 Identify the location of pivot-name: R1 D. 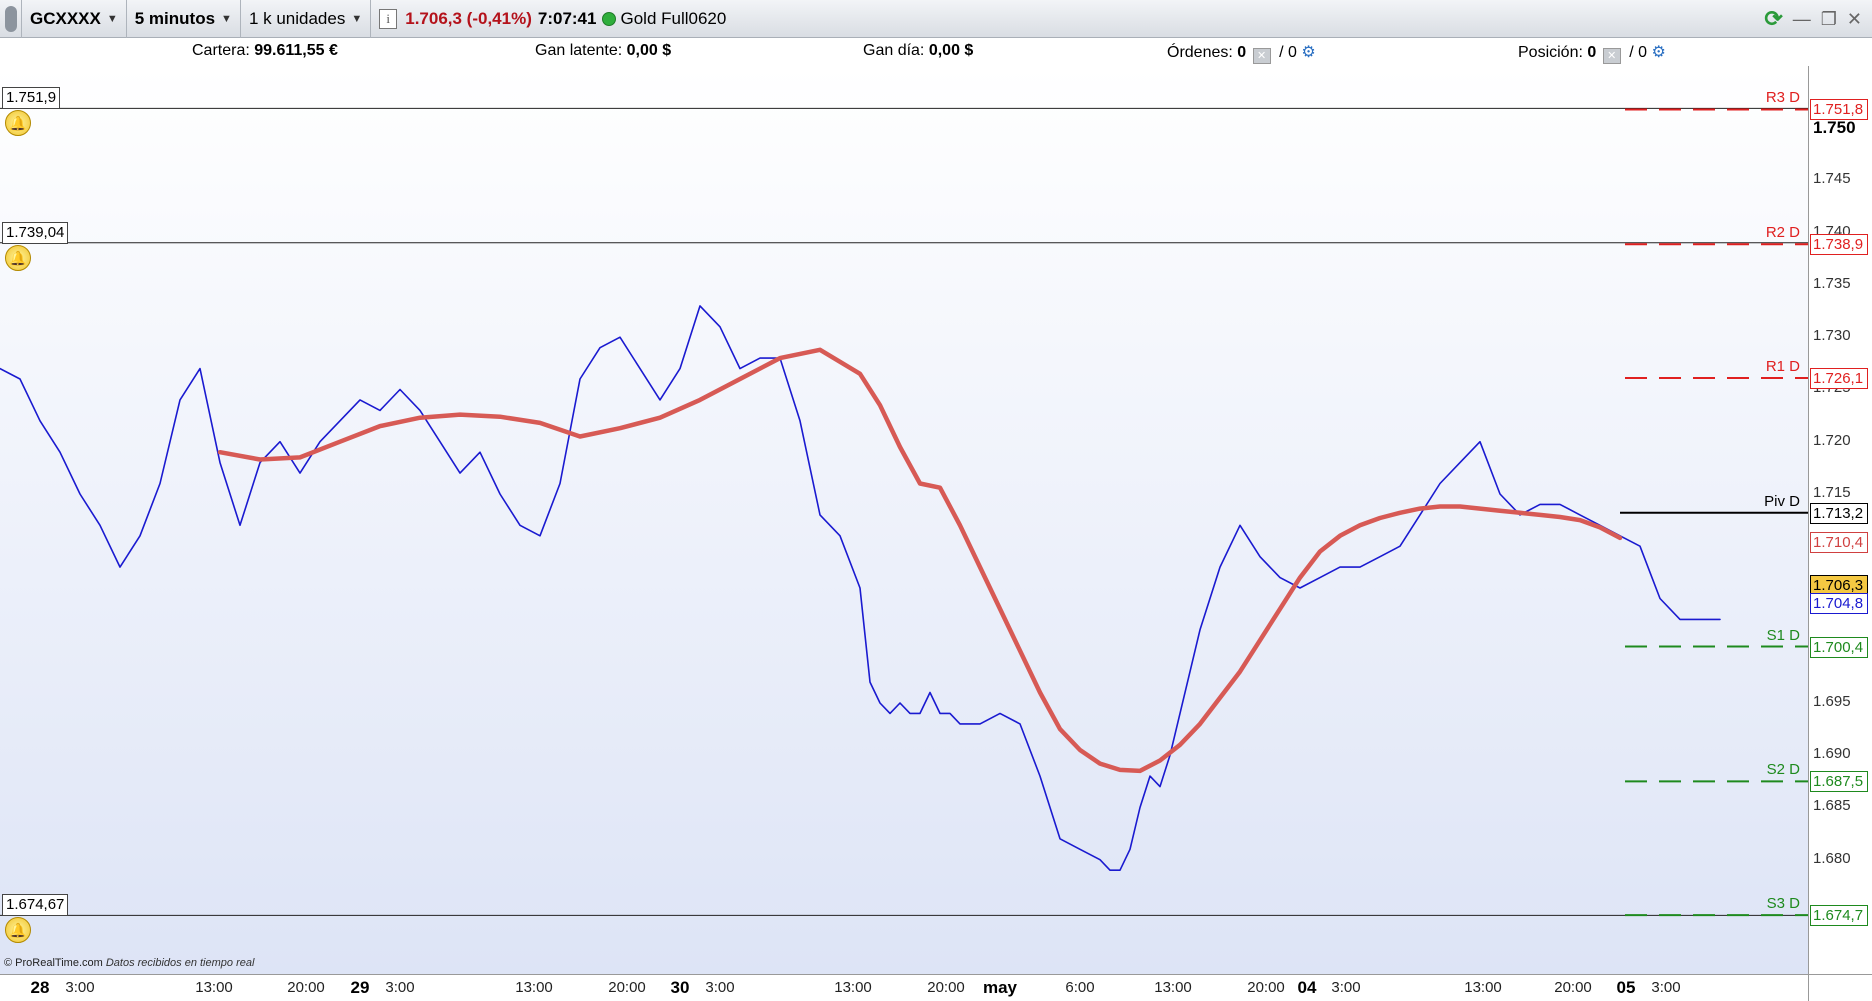
(1782, 366).